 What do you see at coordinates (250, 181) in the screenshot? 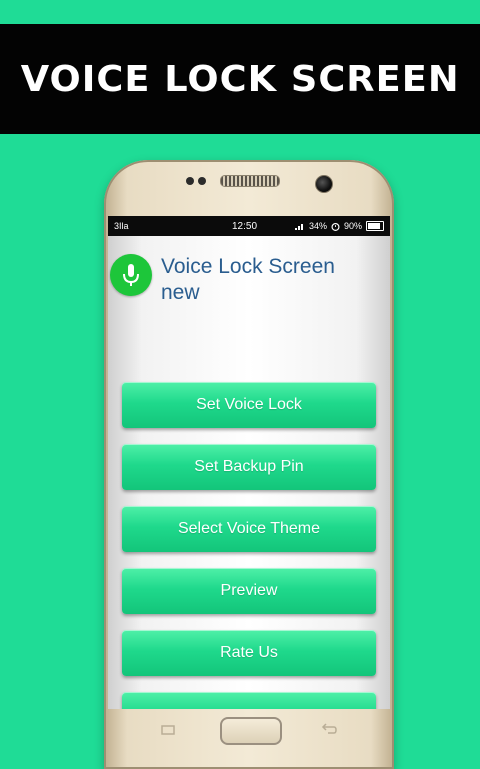
I see `speaker-grill` at bounding box center [250, 181].